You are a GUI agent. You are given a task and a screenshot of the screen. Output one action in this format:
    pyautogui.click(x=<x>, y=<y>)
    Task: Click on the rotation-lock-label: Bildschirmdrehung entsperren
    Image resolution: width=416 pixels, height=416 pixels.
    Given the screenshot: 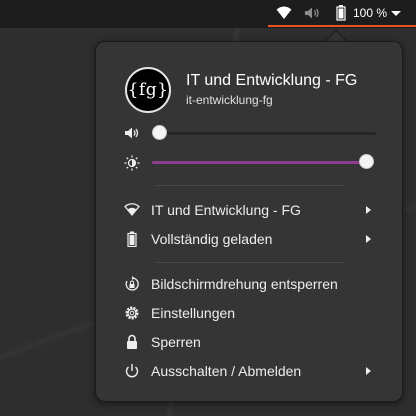 What is the action you would take?
    pyautogui.click(x=244, y=284)
    